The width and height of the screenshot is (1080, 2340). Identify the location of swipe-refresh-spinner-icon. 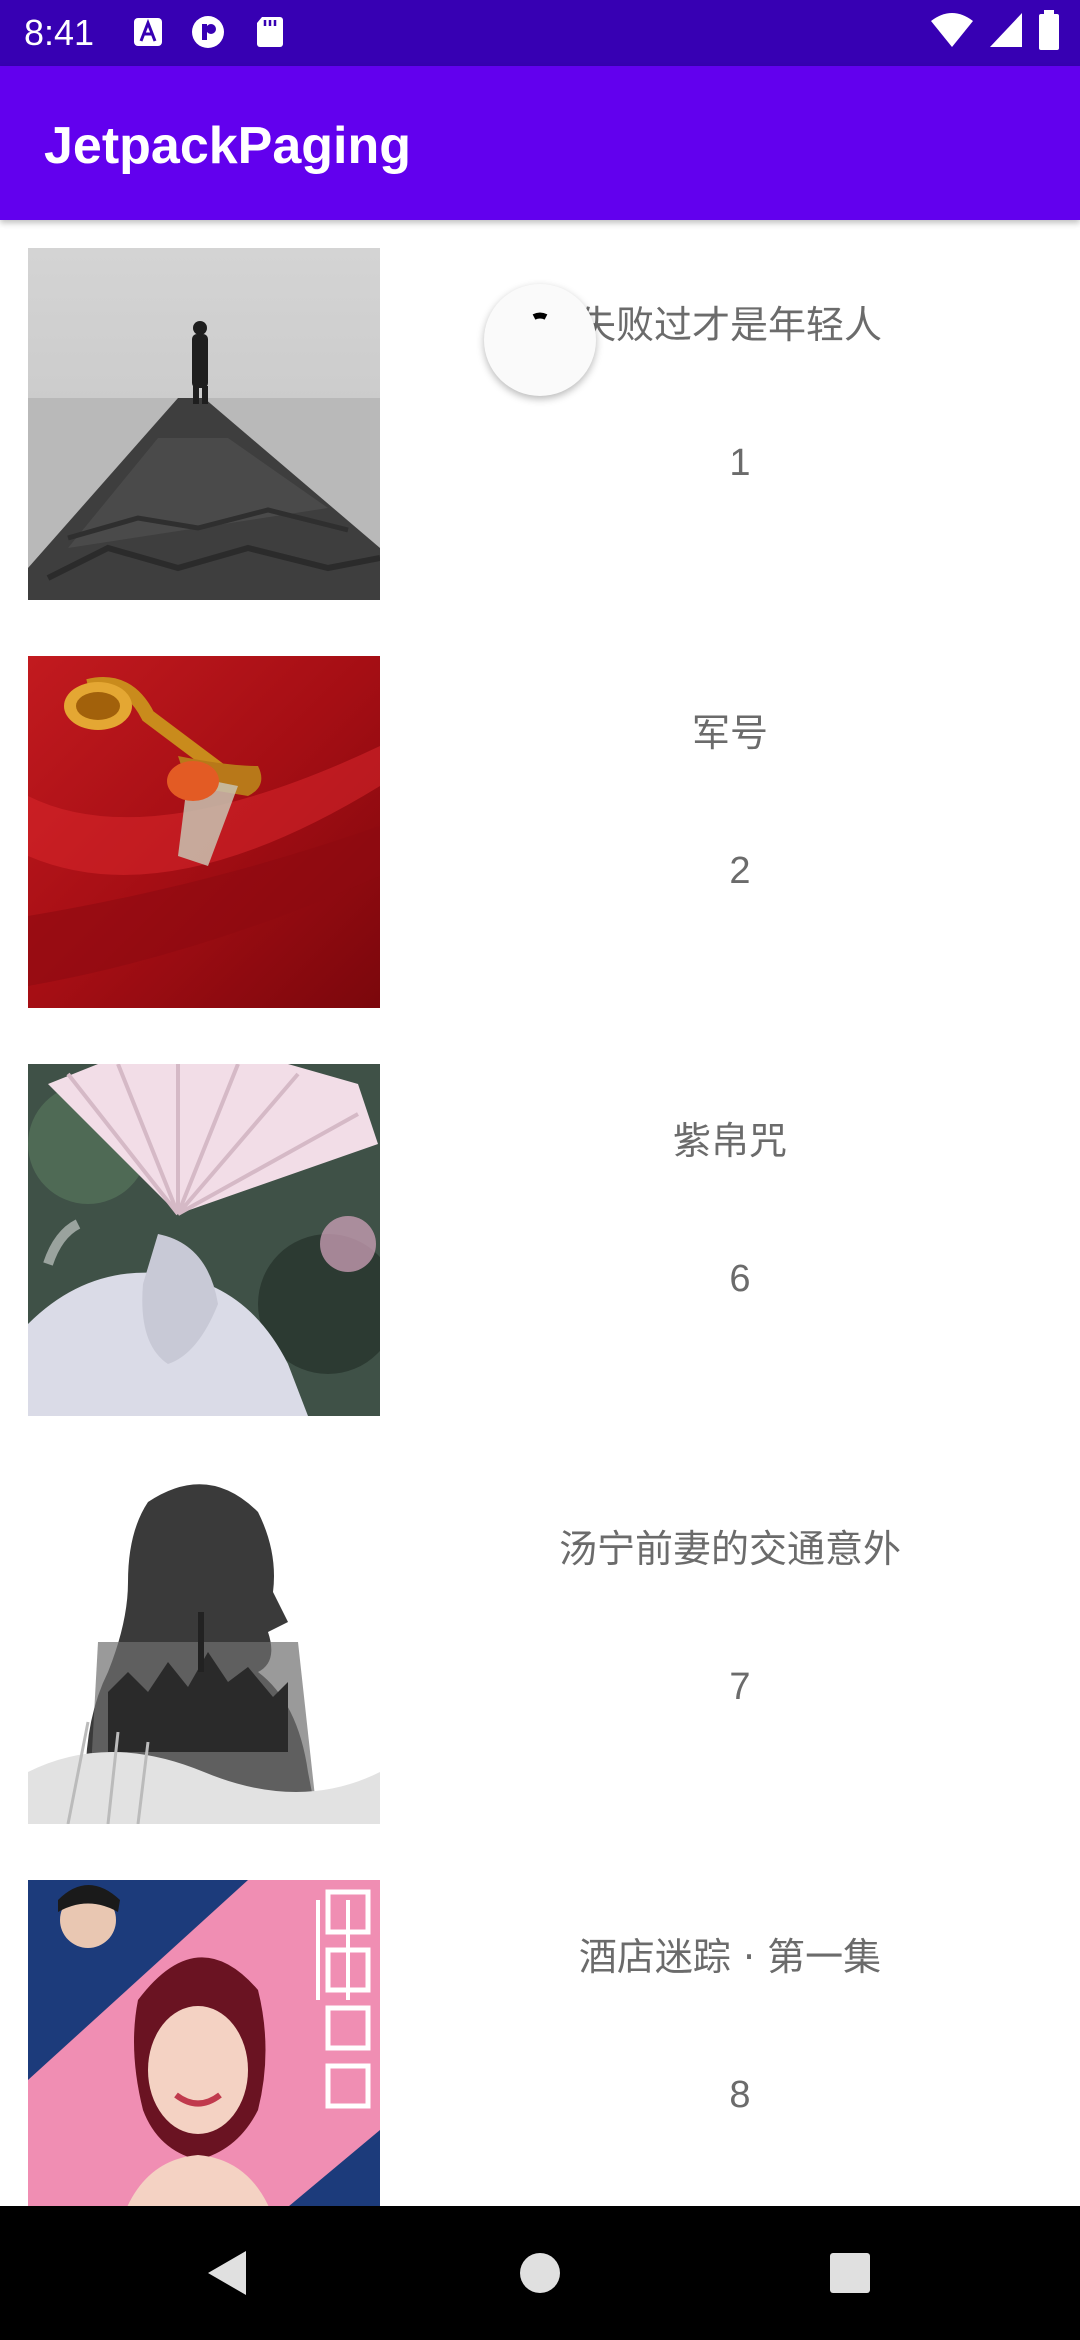
(540, 340).